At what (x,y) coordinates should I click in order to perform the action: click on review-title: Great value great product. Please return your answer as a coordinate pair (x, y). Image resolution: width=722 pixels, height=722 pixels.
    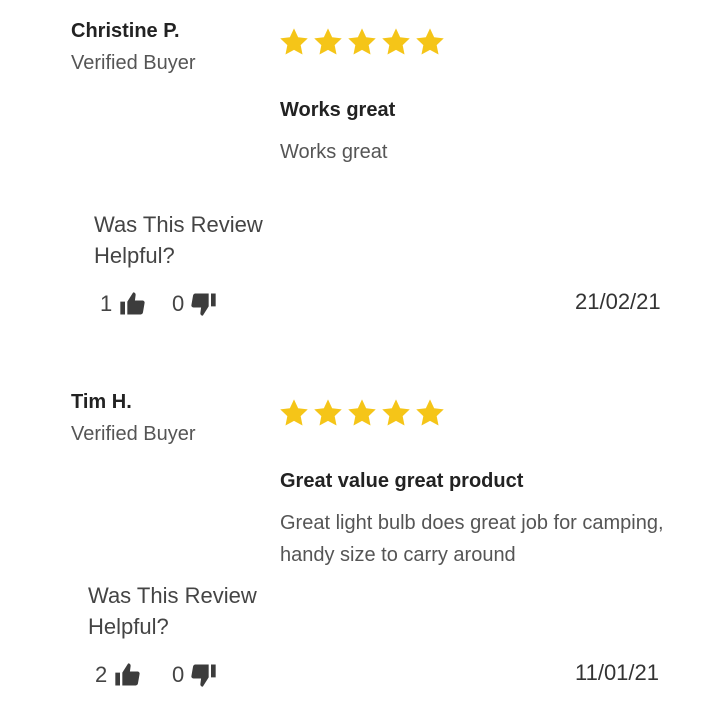
    Looking at the image, I should click on (402, 481).